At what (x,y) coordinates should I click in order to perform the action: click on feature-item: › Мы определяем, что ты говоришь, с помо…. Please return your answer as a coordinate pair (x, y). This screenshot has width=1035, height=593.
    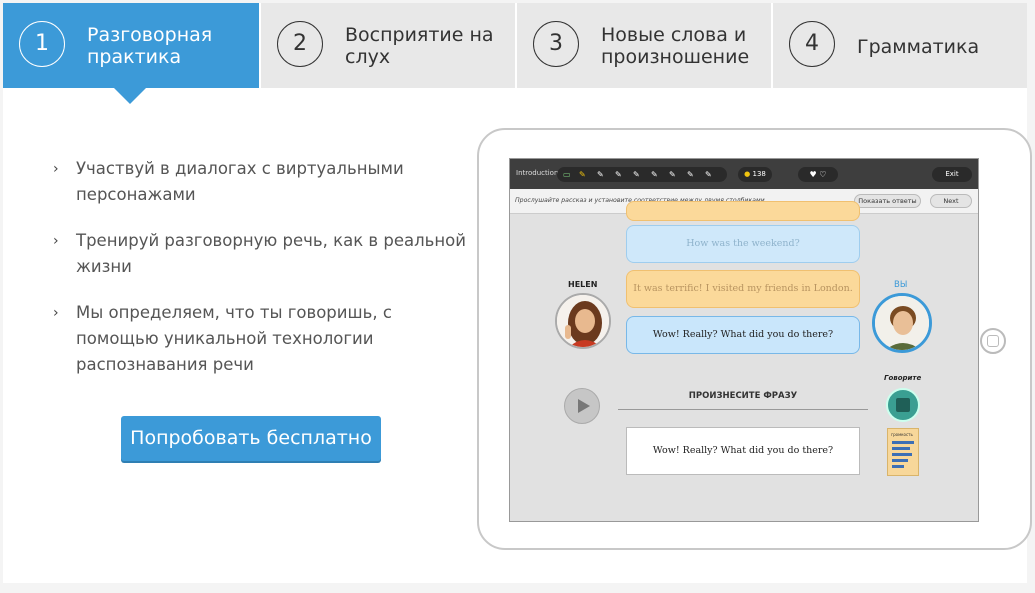
    Looking at the image, I should click on (263, 339).